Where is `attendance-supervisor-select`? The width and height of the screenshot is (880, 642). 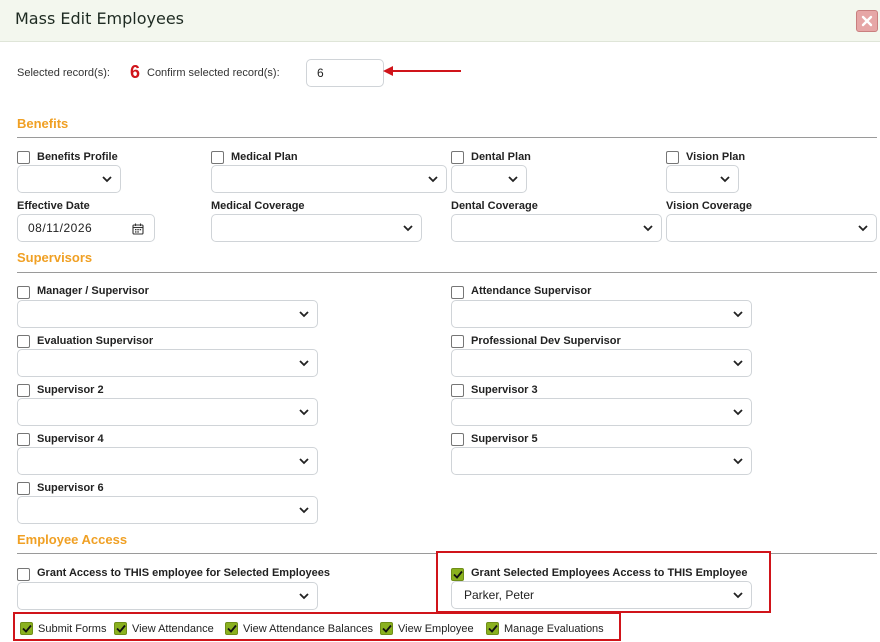
attendance-supervisor-select is located at coordinates (601, 314).